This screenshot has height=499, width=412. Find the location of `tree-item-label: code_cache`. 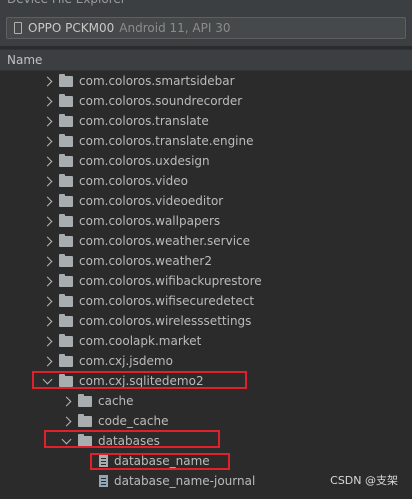

tree-item-label: code_cache is located at coordinates (133, 421).